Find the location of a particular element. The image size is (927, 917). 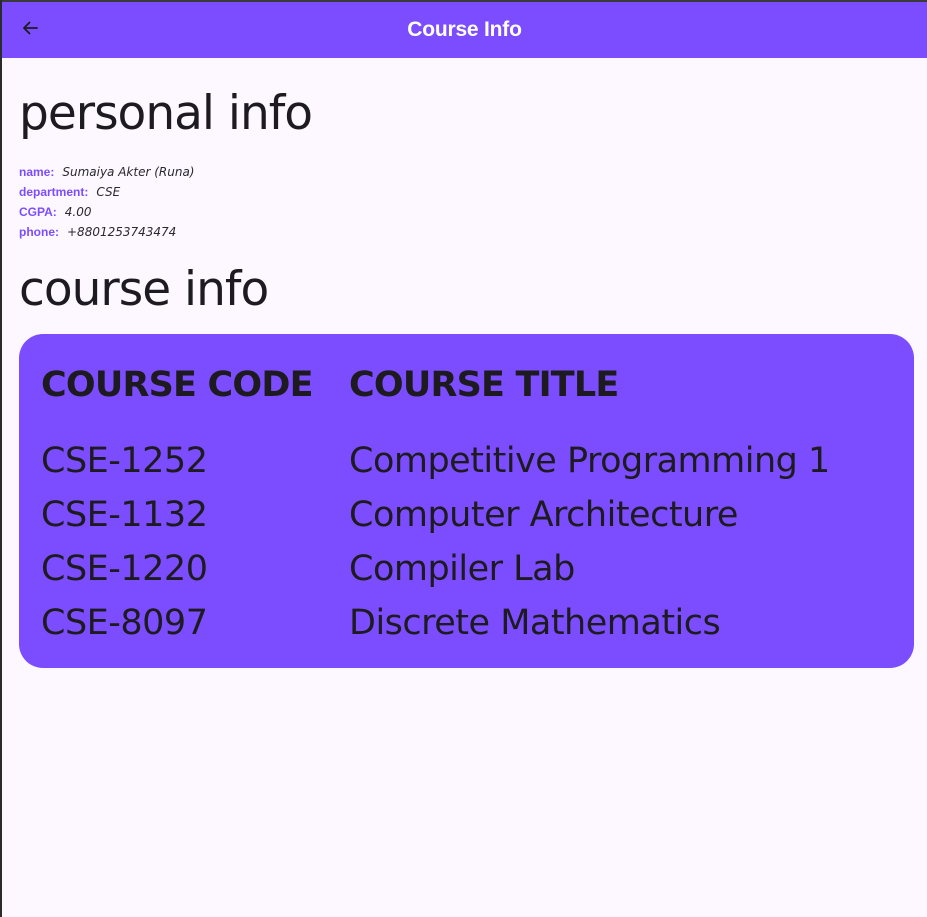

course-info-heading: course info is located at coordinates (144, 289).